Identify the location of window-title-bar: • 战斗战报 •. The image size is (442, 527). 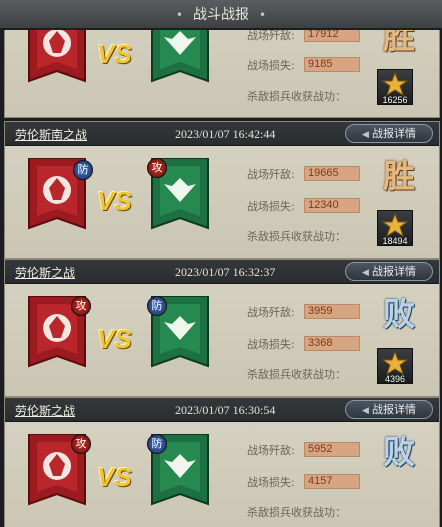
(221, 15).